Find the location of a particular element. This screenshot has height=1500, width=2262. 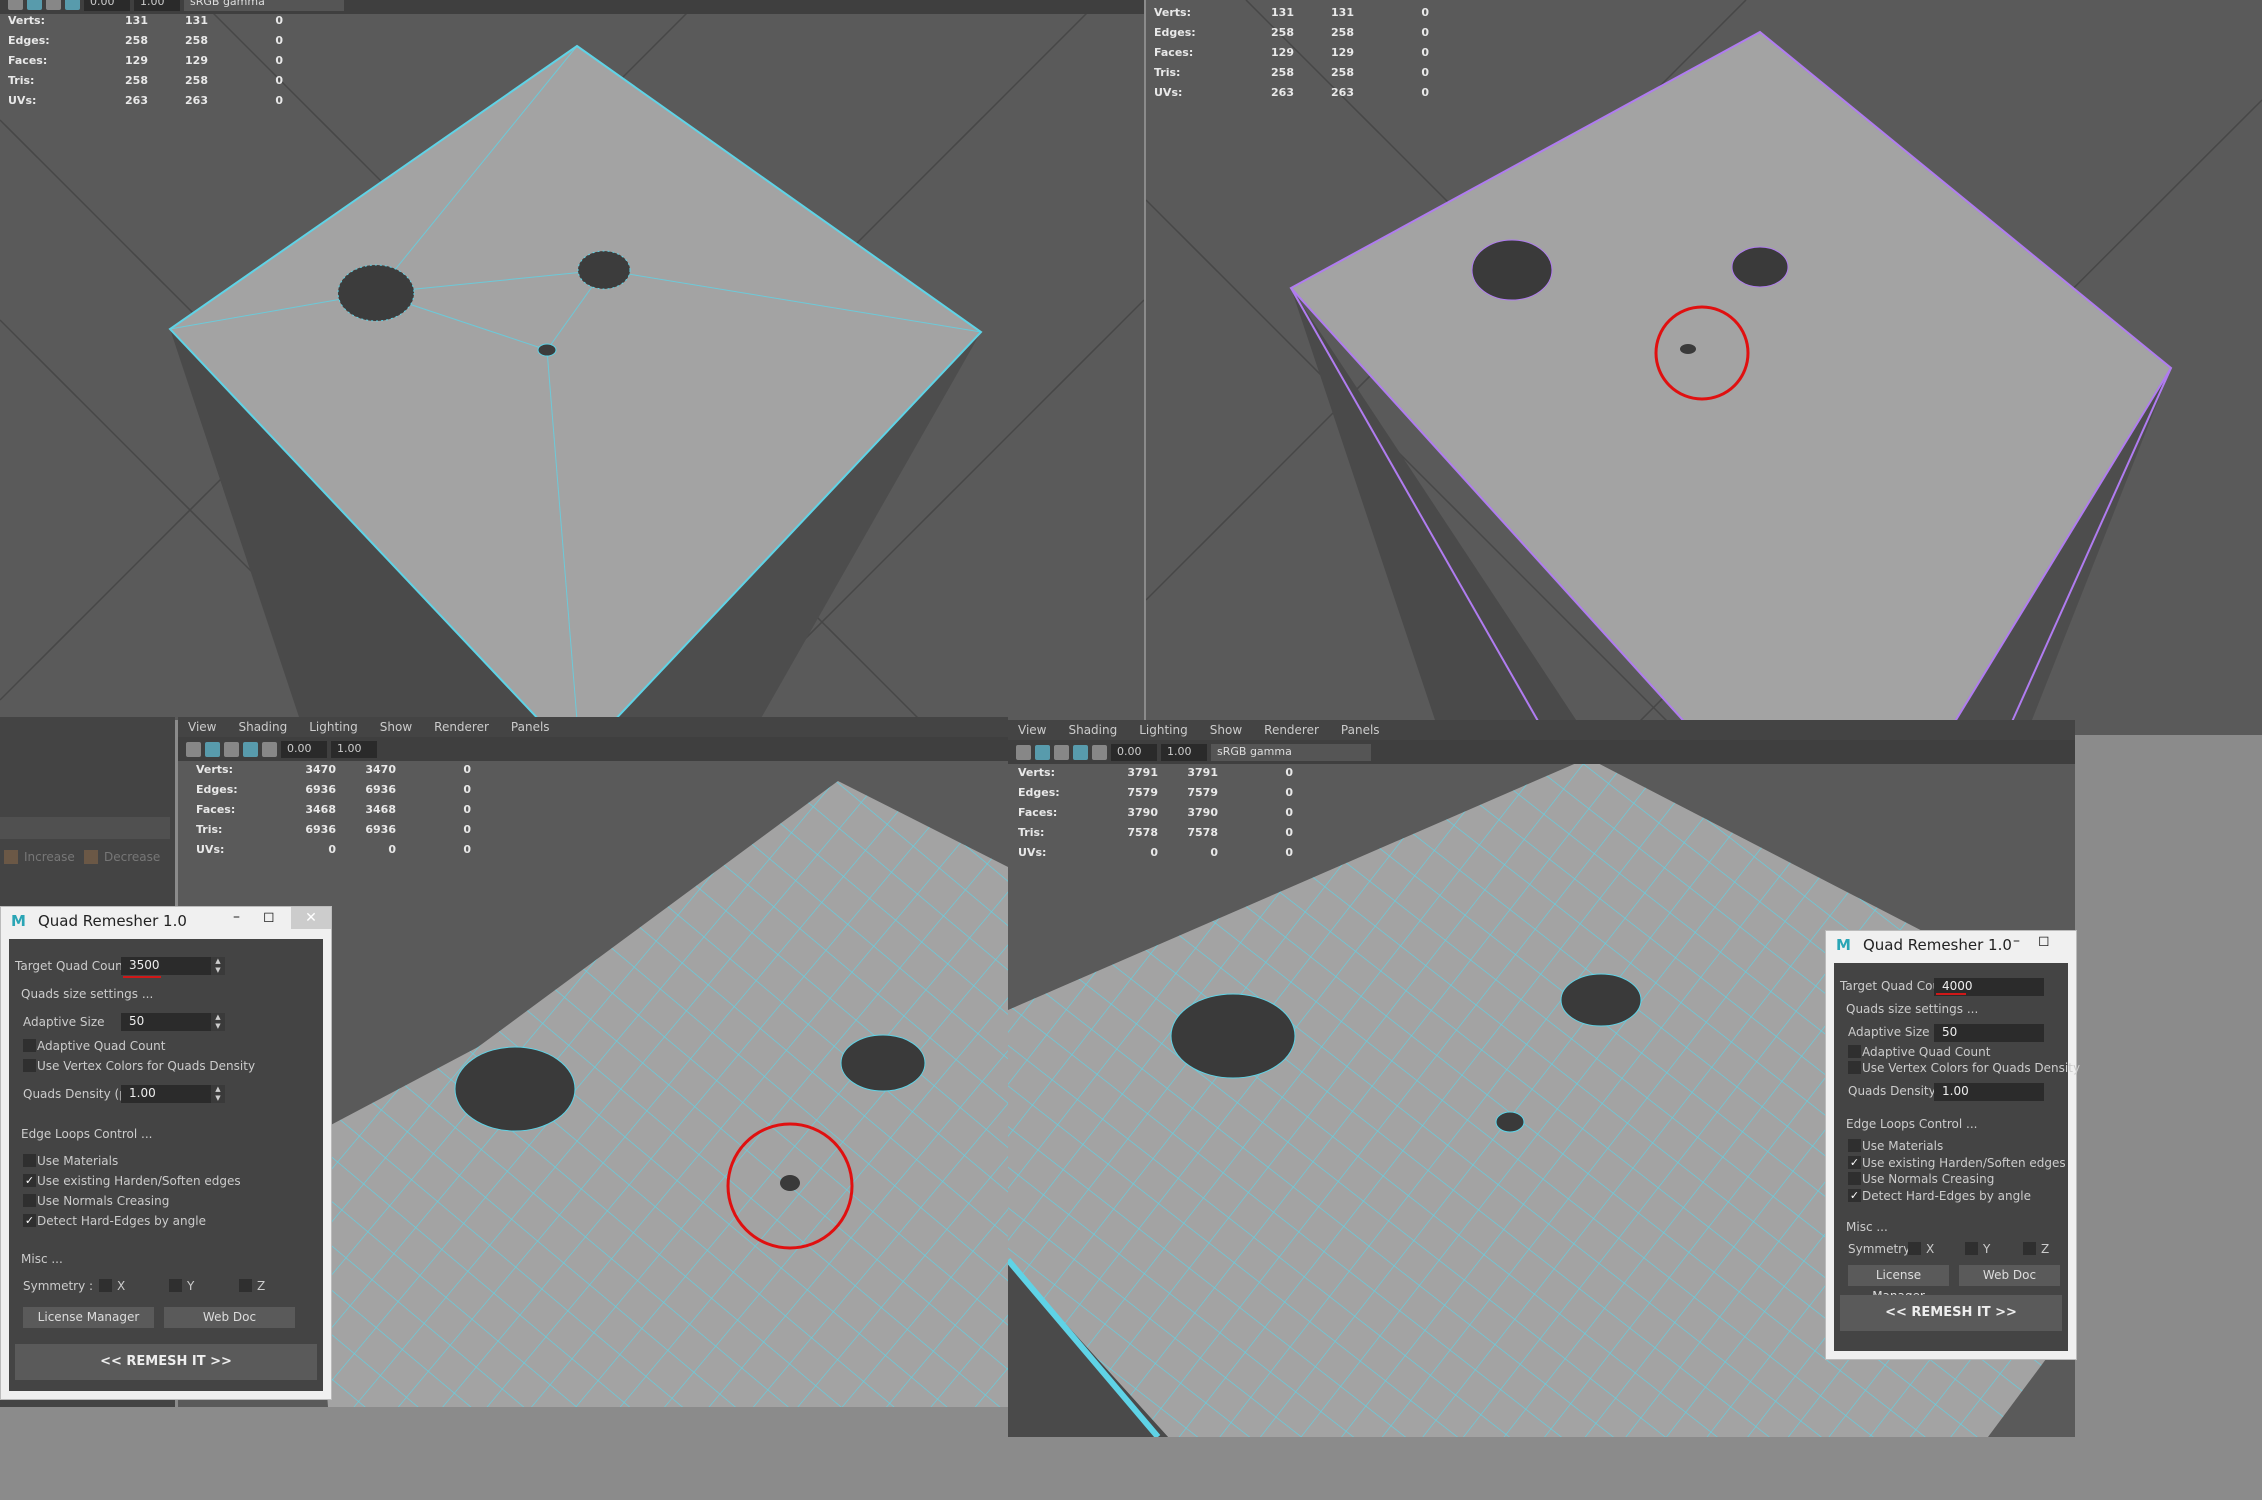

label: Adaptive Size is located at coordinates (64, 1022).